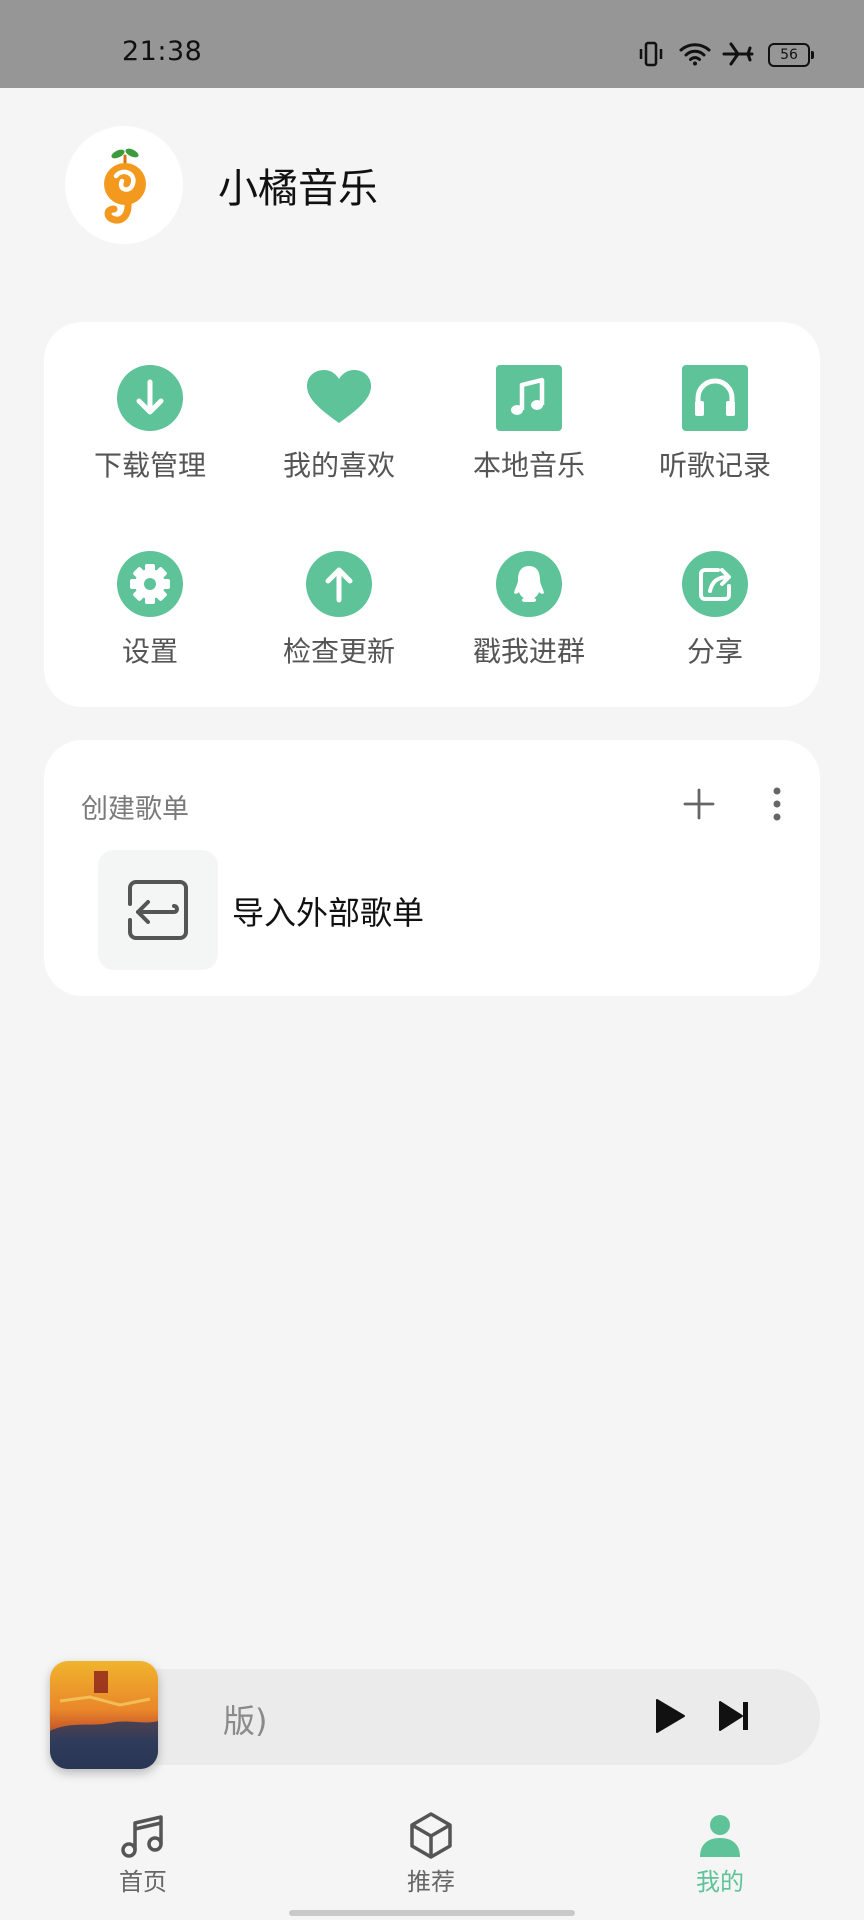 The height and width of the screenshot is (1920, 864). What do you see at coordinates (431, 1882) in the screenshot?
I see `nav-recommend-label: 推荐` at bounding box center [431, 1882].